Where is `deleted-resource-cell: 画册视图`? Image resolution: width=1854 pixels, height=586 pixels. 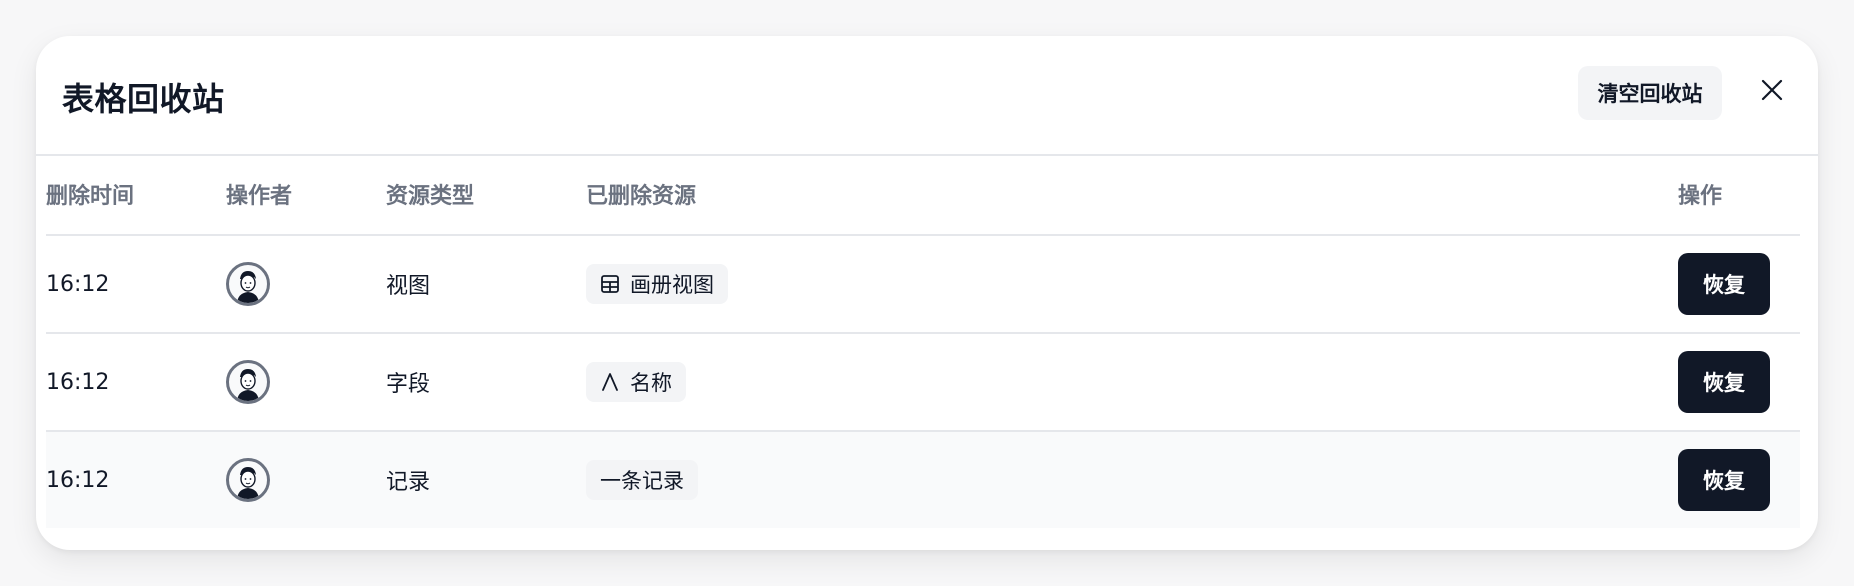 deleted-resource-cell: 画册视图 is located at coordinates (657, 284).